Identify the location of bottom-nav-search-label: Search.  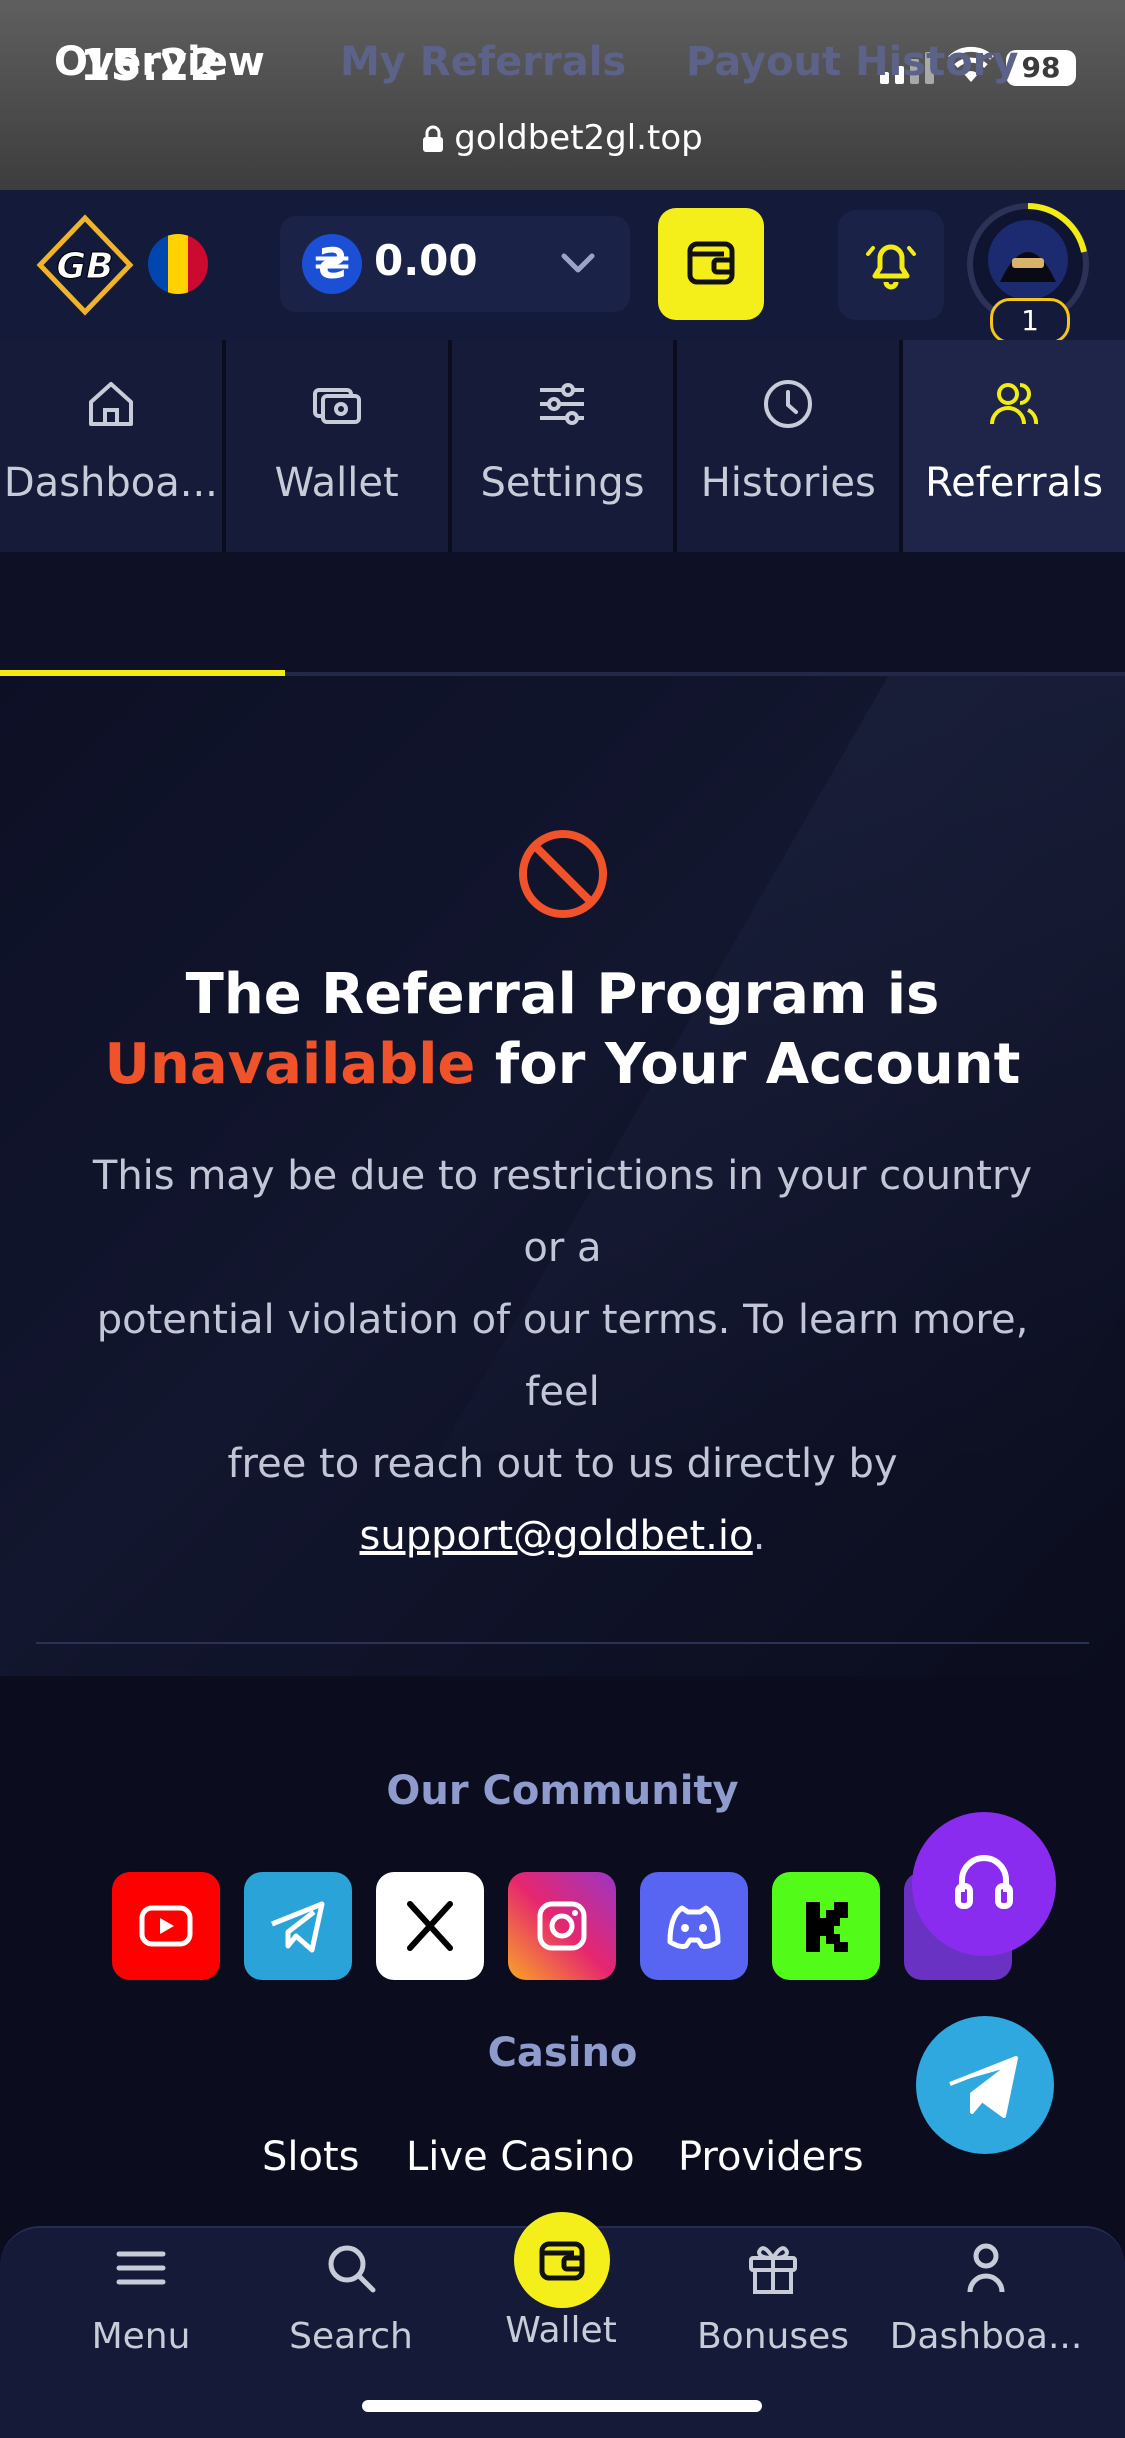
(351, 2336).